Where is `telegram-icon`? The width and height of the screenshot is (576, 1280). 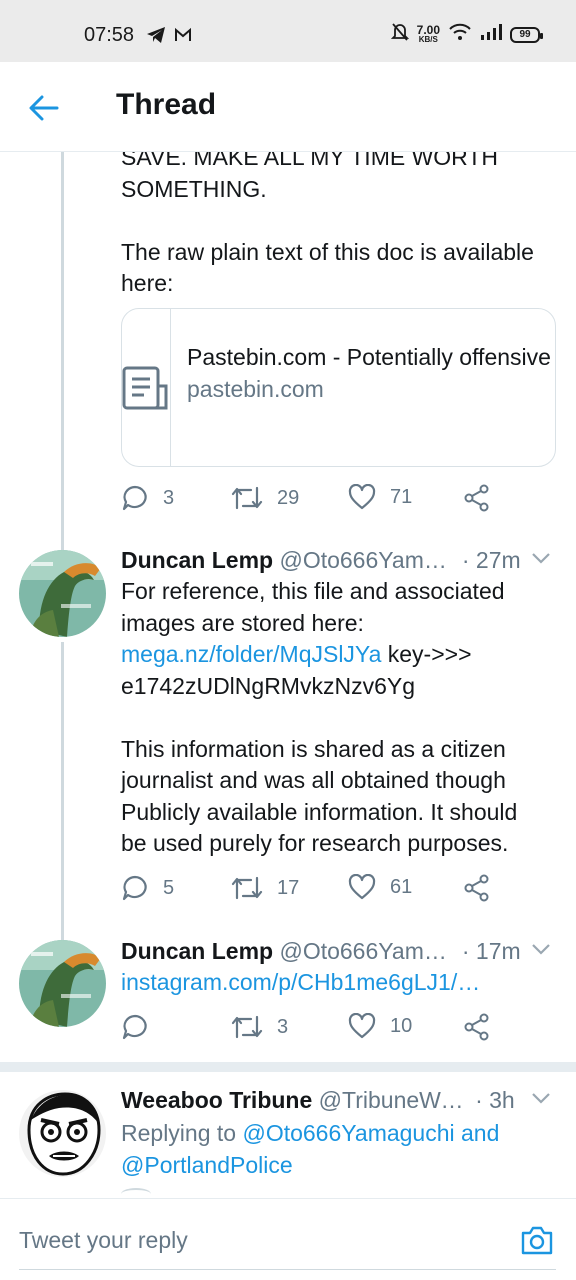 telegram-icon is located at coordinates (156, 37).